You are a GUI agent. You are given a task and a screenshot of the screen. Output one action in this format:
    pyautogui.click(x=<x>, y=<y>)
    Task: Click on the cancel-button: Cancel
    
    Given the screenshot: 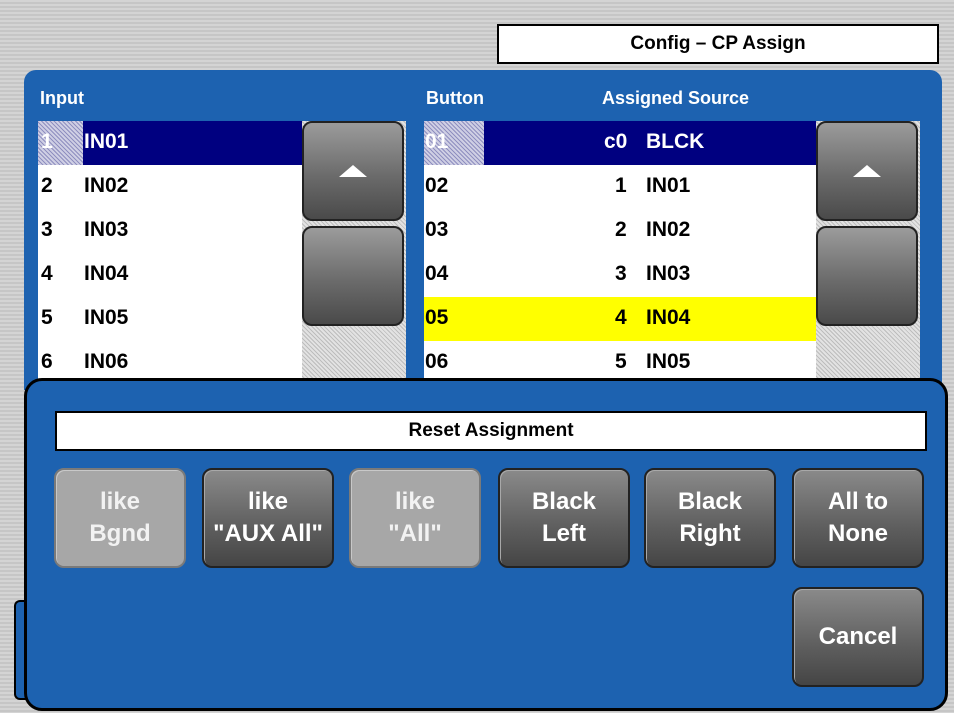 What is the action you would take?
    pyautogui.click(x=858, y=637)
    